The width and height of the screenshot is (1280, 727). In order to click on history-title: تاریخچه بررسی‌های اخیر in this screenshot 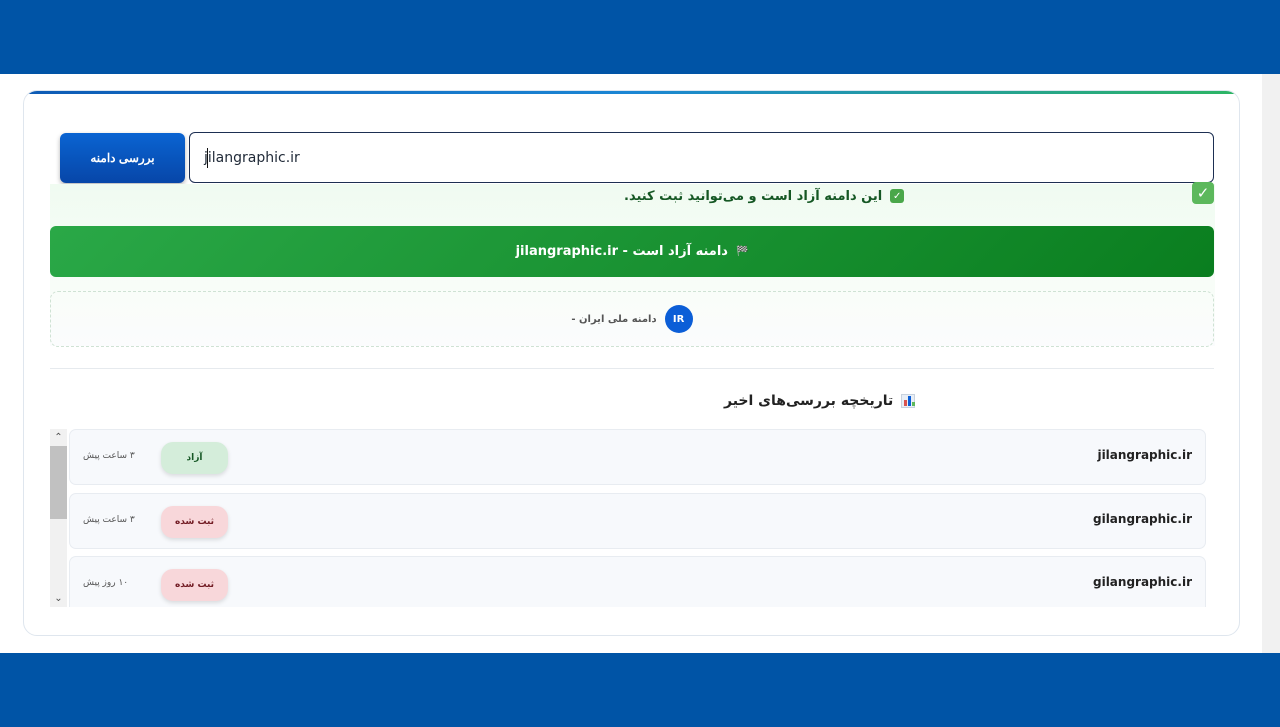, I will do `click(809, 401)`.